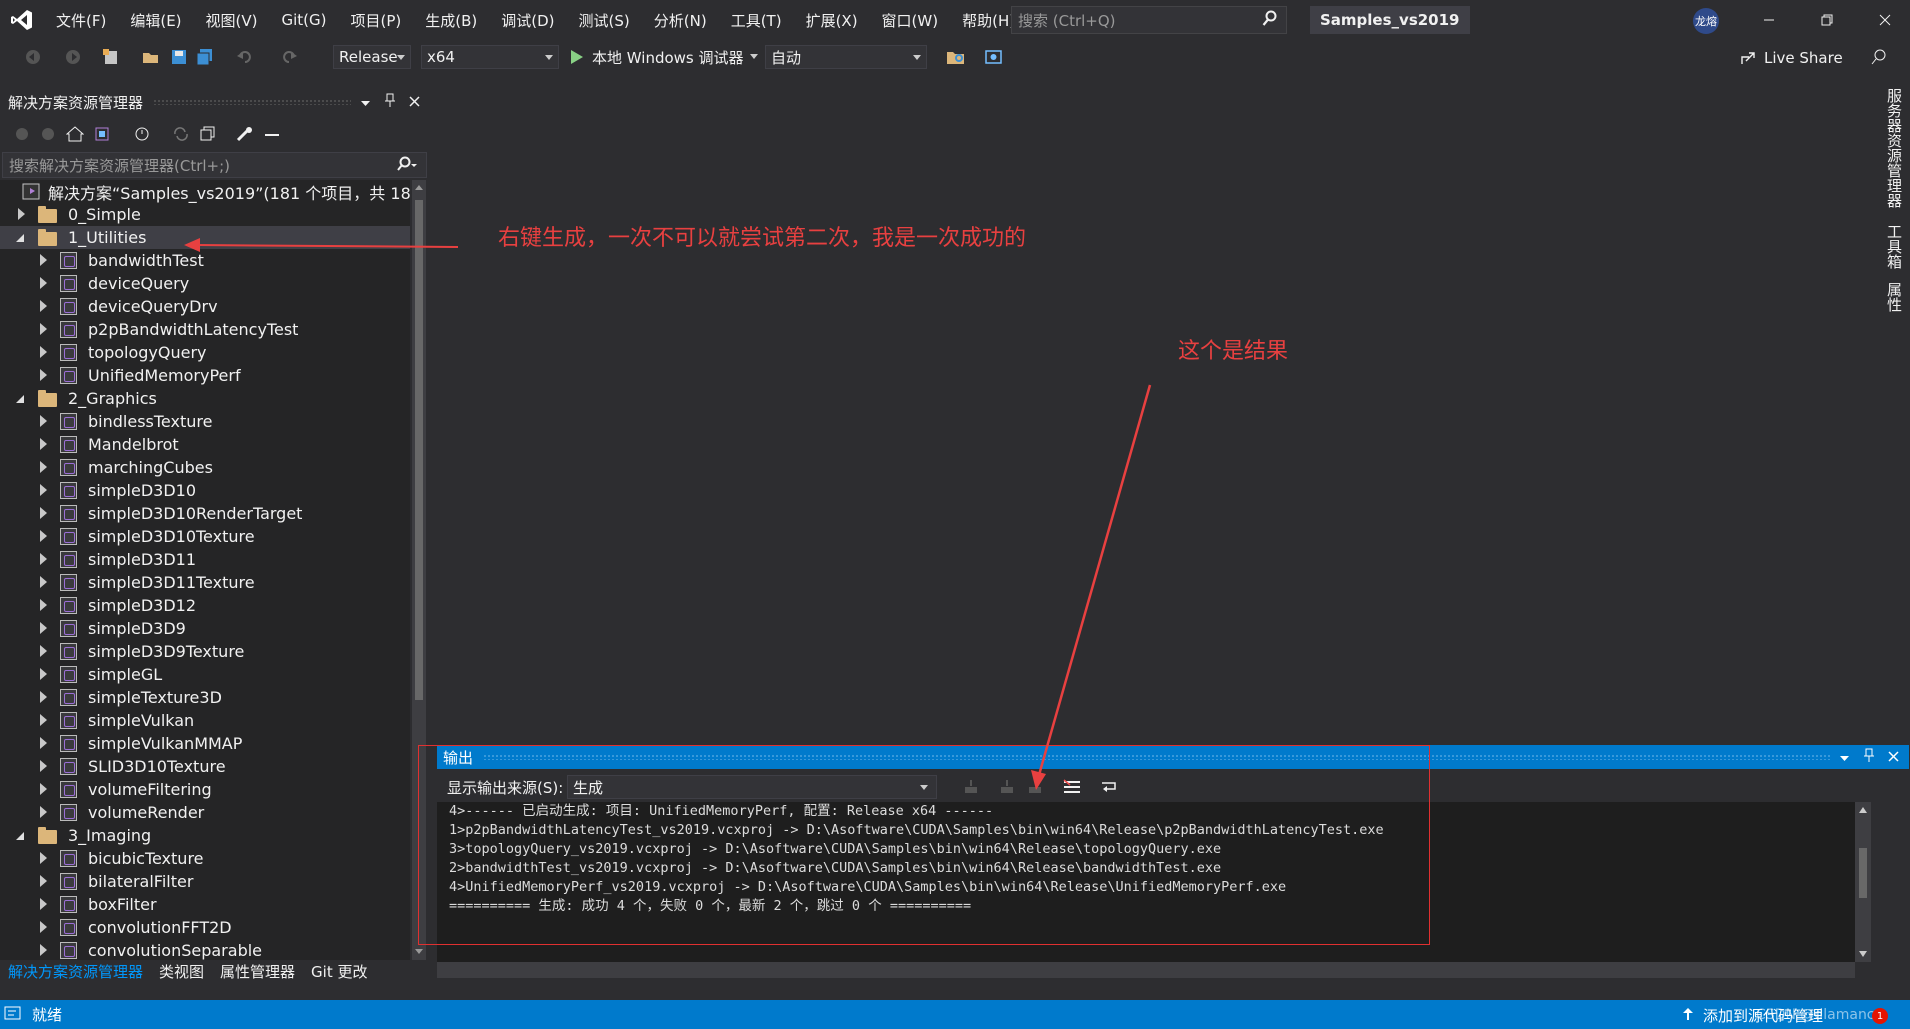  What do you see at coordinates (205, 720) in the screenshot?
I see `tree-project-row: simpleVulkan` at bounding box center [205, 720].